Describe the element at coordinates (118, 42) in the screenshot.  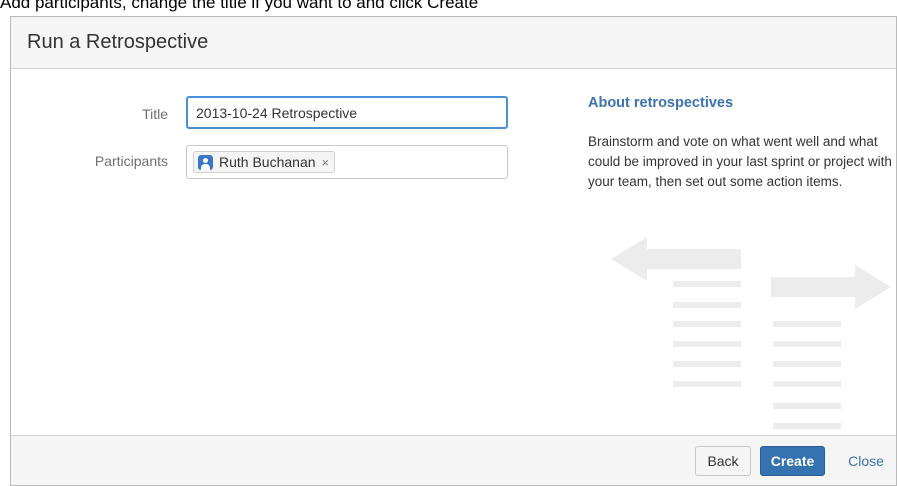
I see `dialog-title: Run a Retrospective` at that location.